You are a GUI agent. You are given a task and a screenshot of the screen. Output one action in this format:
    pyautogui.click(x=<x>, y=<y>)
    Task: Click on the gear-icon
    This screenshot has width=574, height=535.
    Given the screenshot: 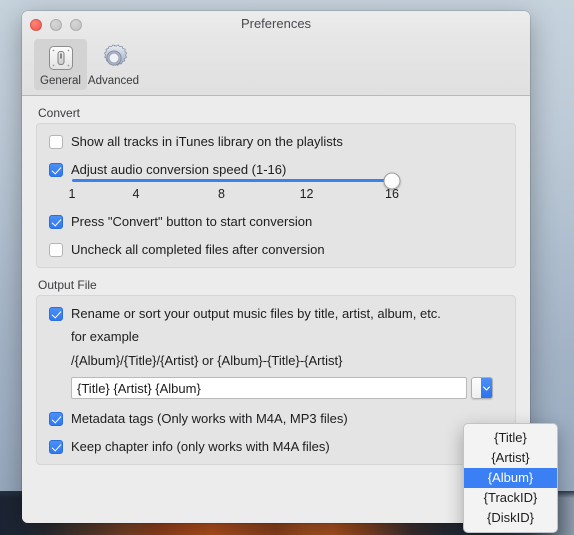 What is the action you would take?
    pyautogui.click(x=113, y=58)
    